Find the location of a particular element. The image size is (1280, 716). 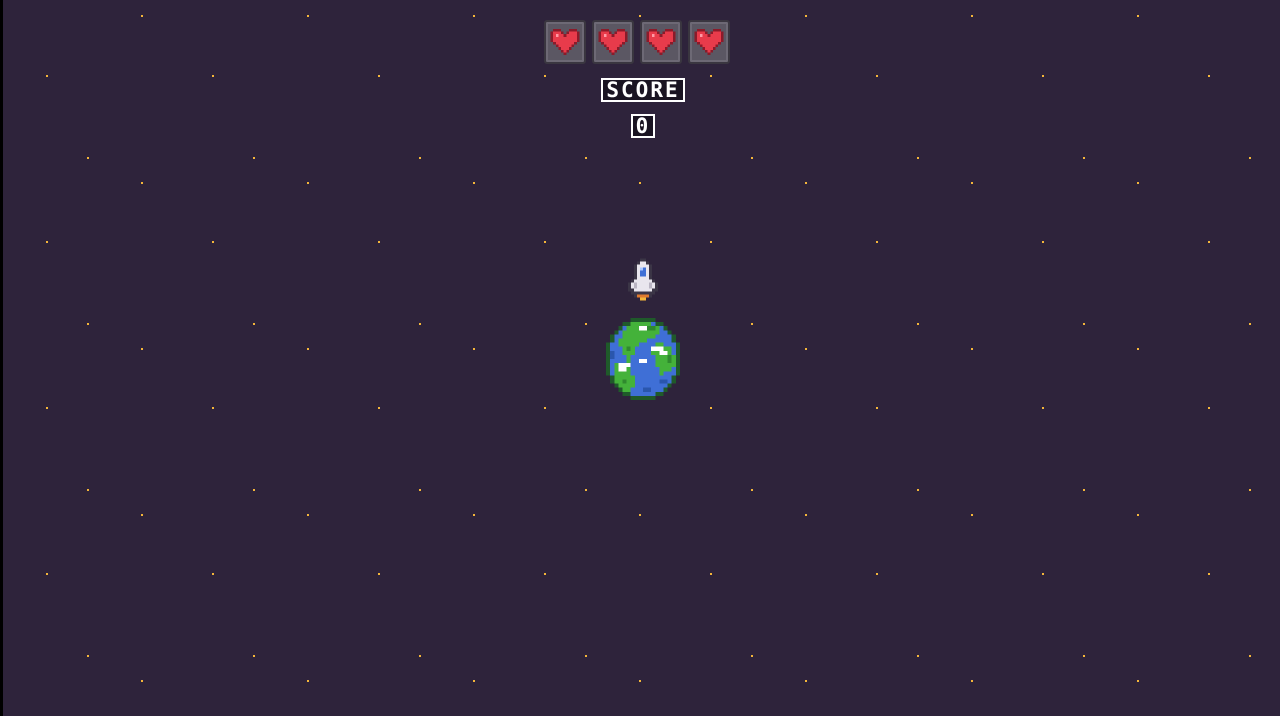

rocket-ship-icon is located at coordinates (643, 281).